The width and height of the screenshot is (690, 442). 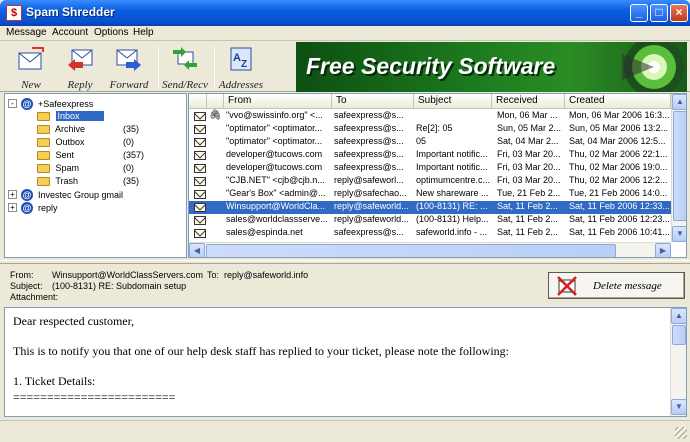 What do you see at coordinates (627, 286) in the screenshot?
I see `delete-message-label: Delete message` at bounding box center [627, 286].